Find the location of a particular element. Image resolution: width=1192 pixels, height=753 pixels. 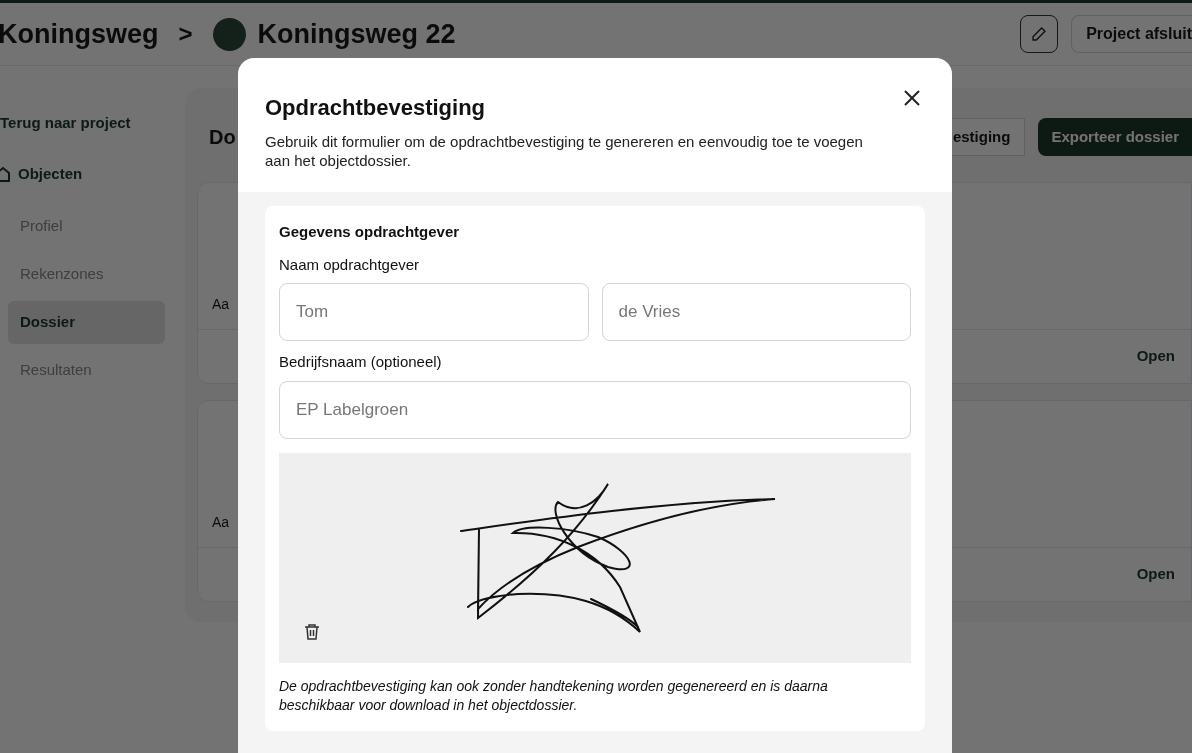

modal-description: Gebruik dit formulier om de opdrachtbevestiging te genereren en eenvoudig toe te voegen aan het objectdossier. is located at coordinates (564, 151).